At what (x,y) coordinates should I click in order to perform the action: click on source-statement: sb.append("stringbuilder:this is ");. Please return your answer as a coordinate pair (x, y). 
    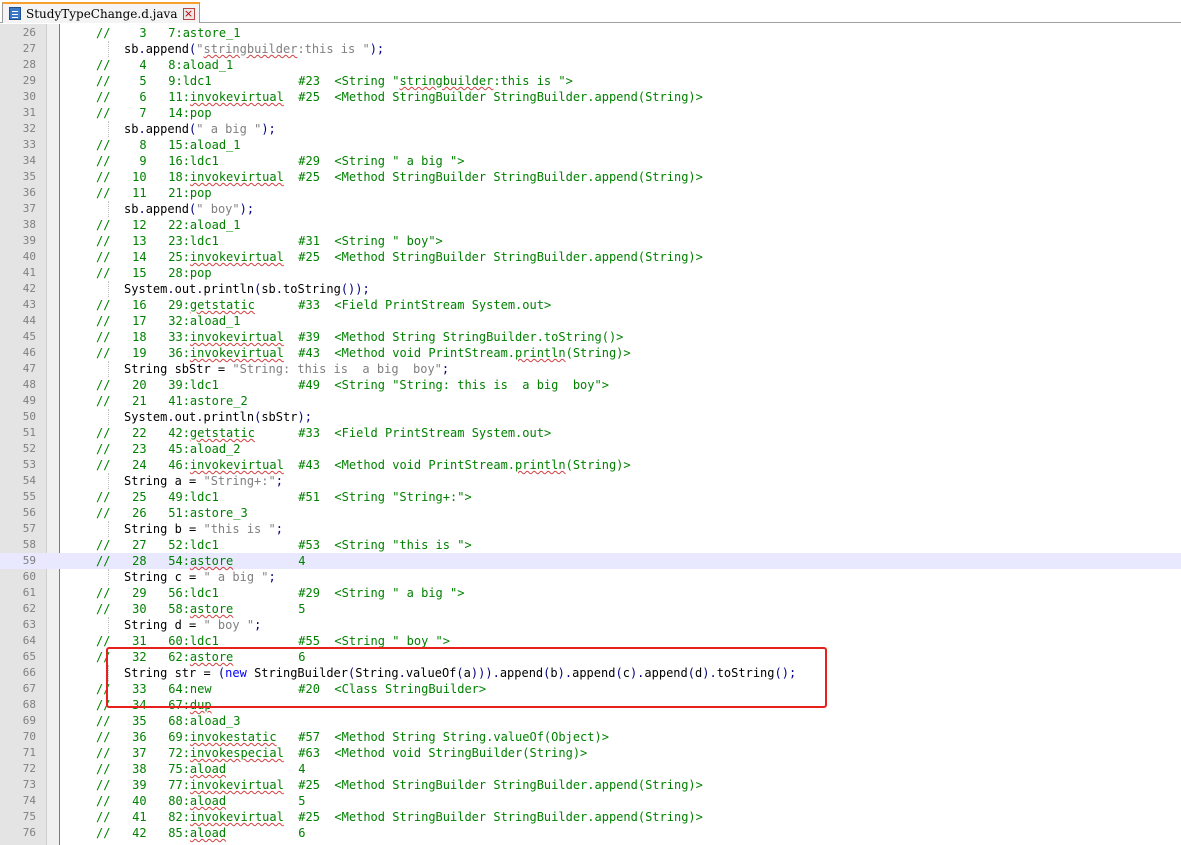
    Looking at the image, I should click on (254, 49).